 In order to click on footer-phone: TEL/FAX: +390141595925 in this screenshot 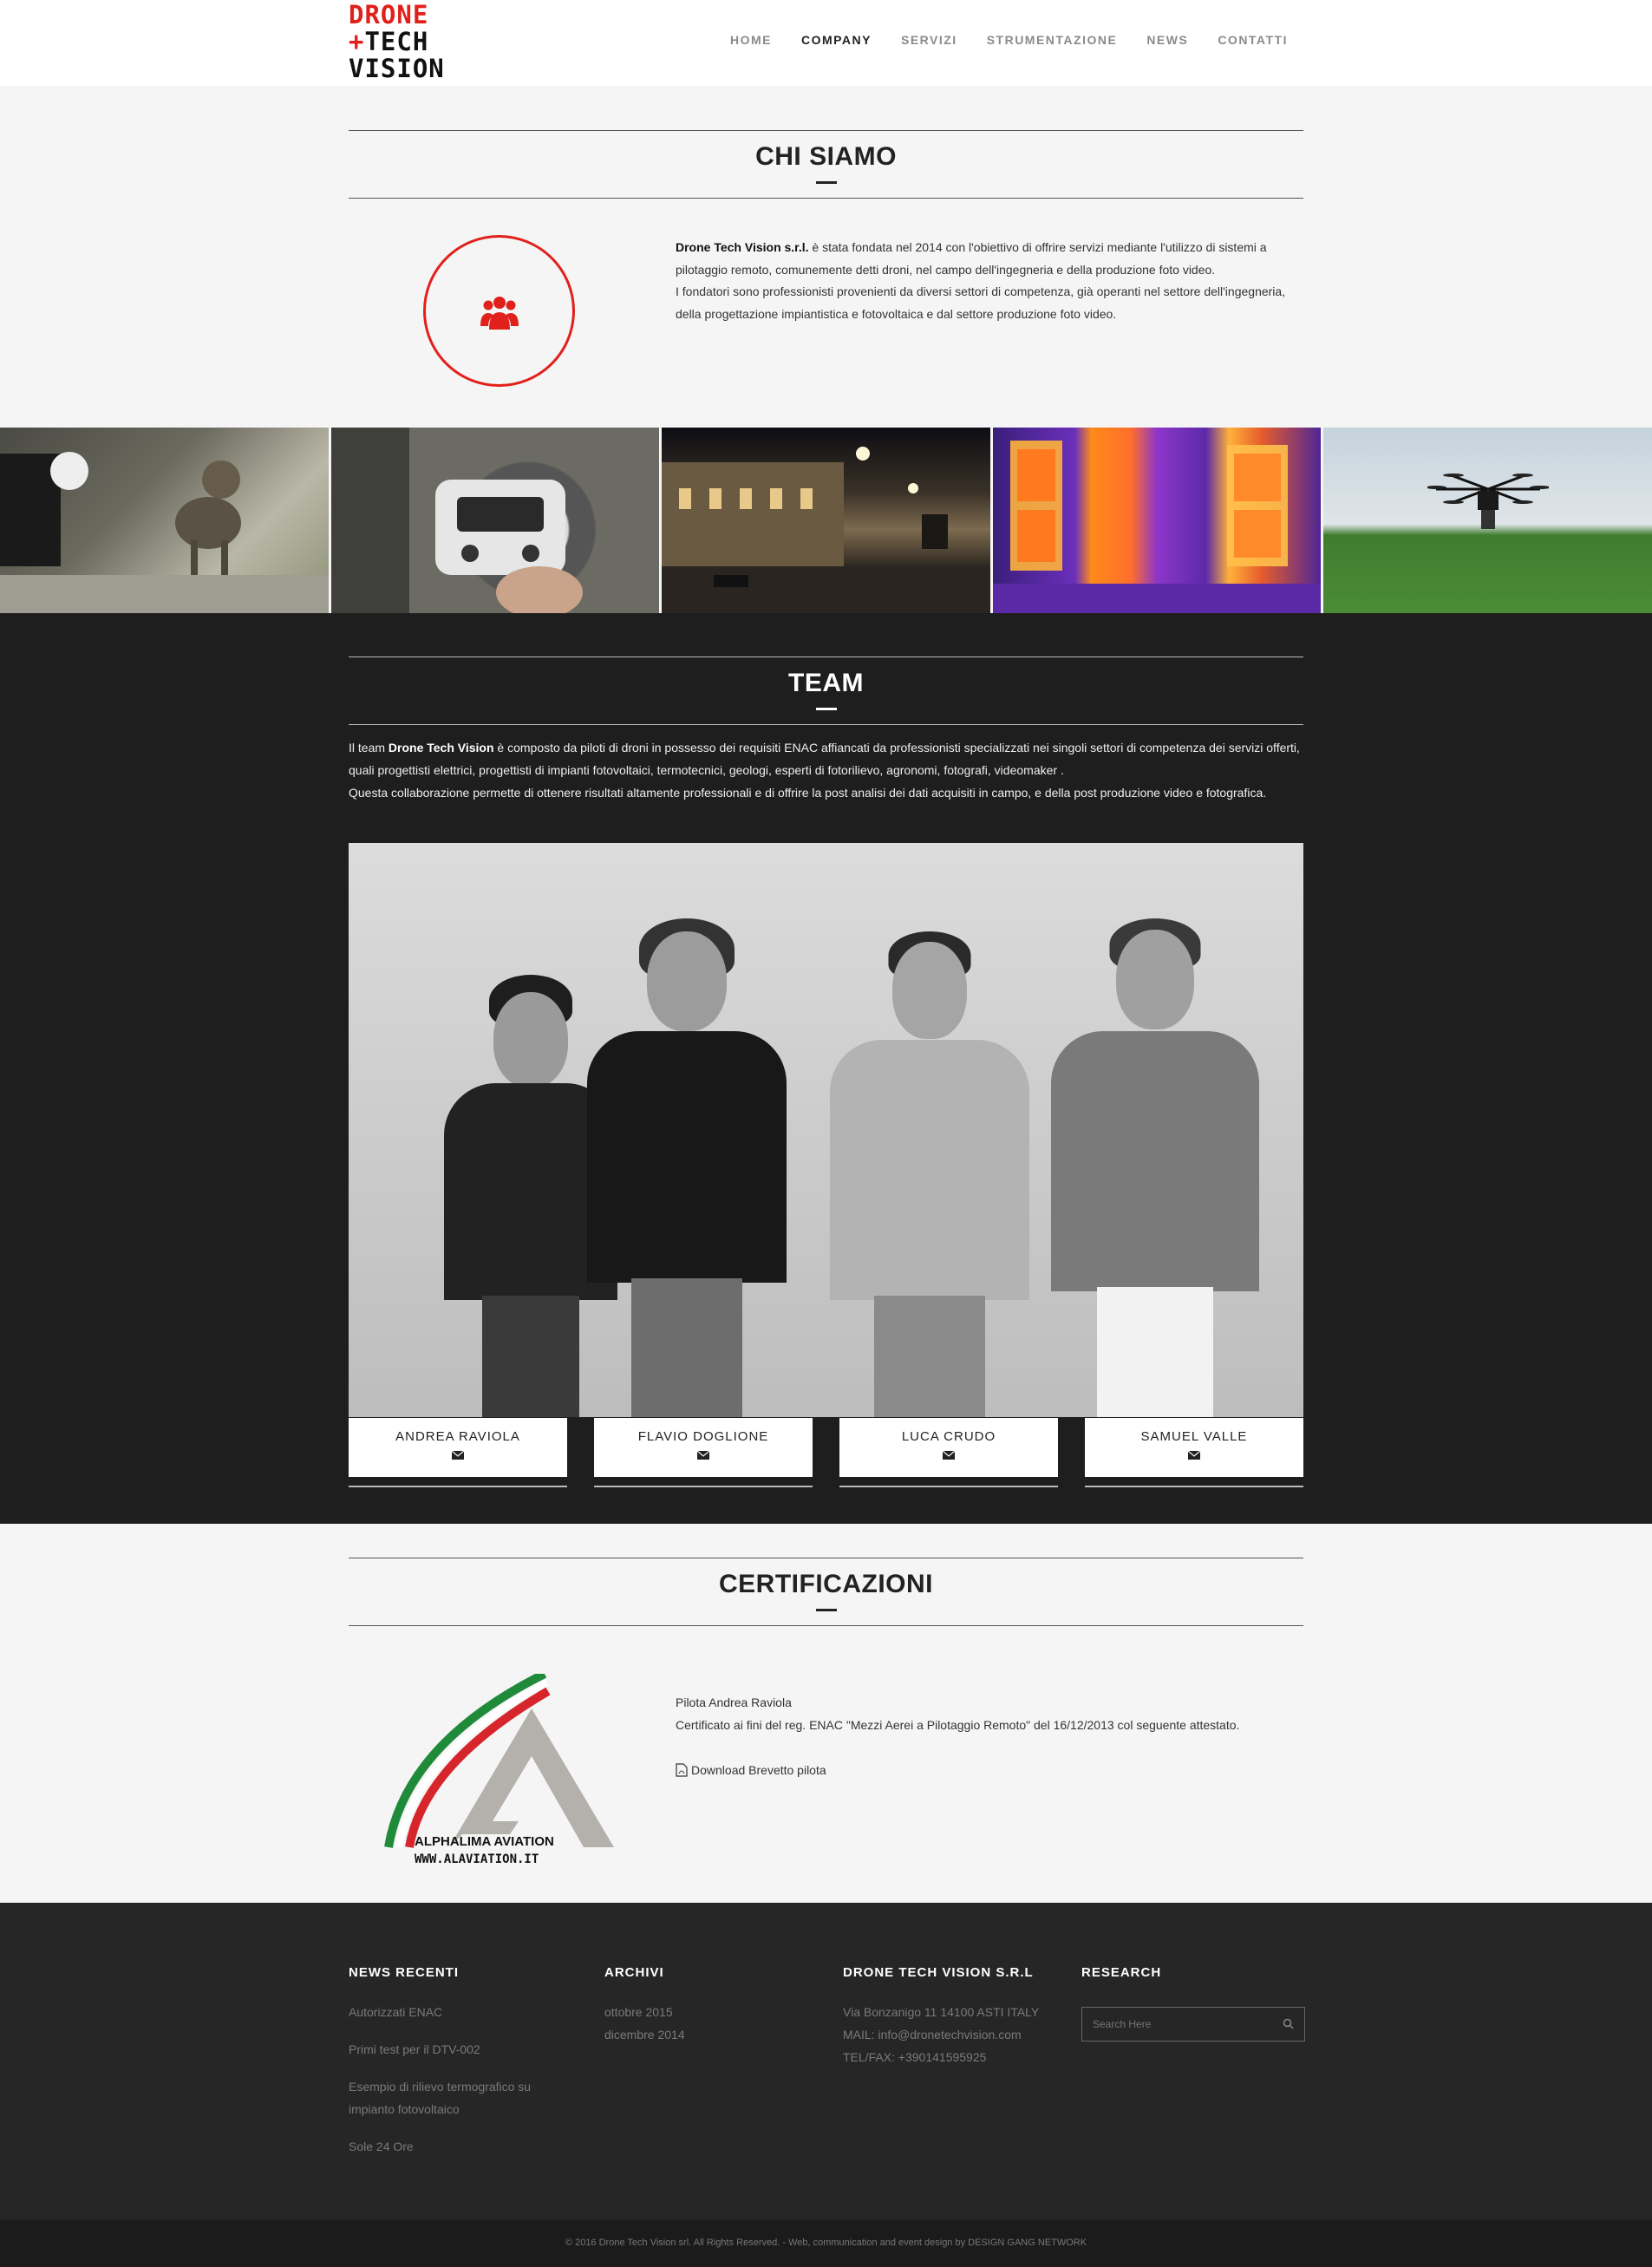, I will do `click(915, 2057)`.